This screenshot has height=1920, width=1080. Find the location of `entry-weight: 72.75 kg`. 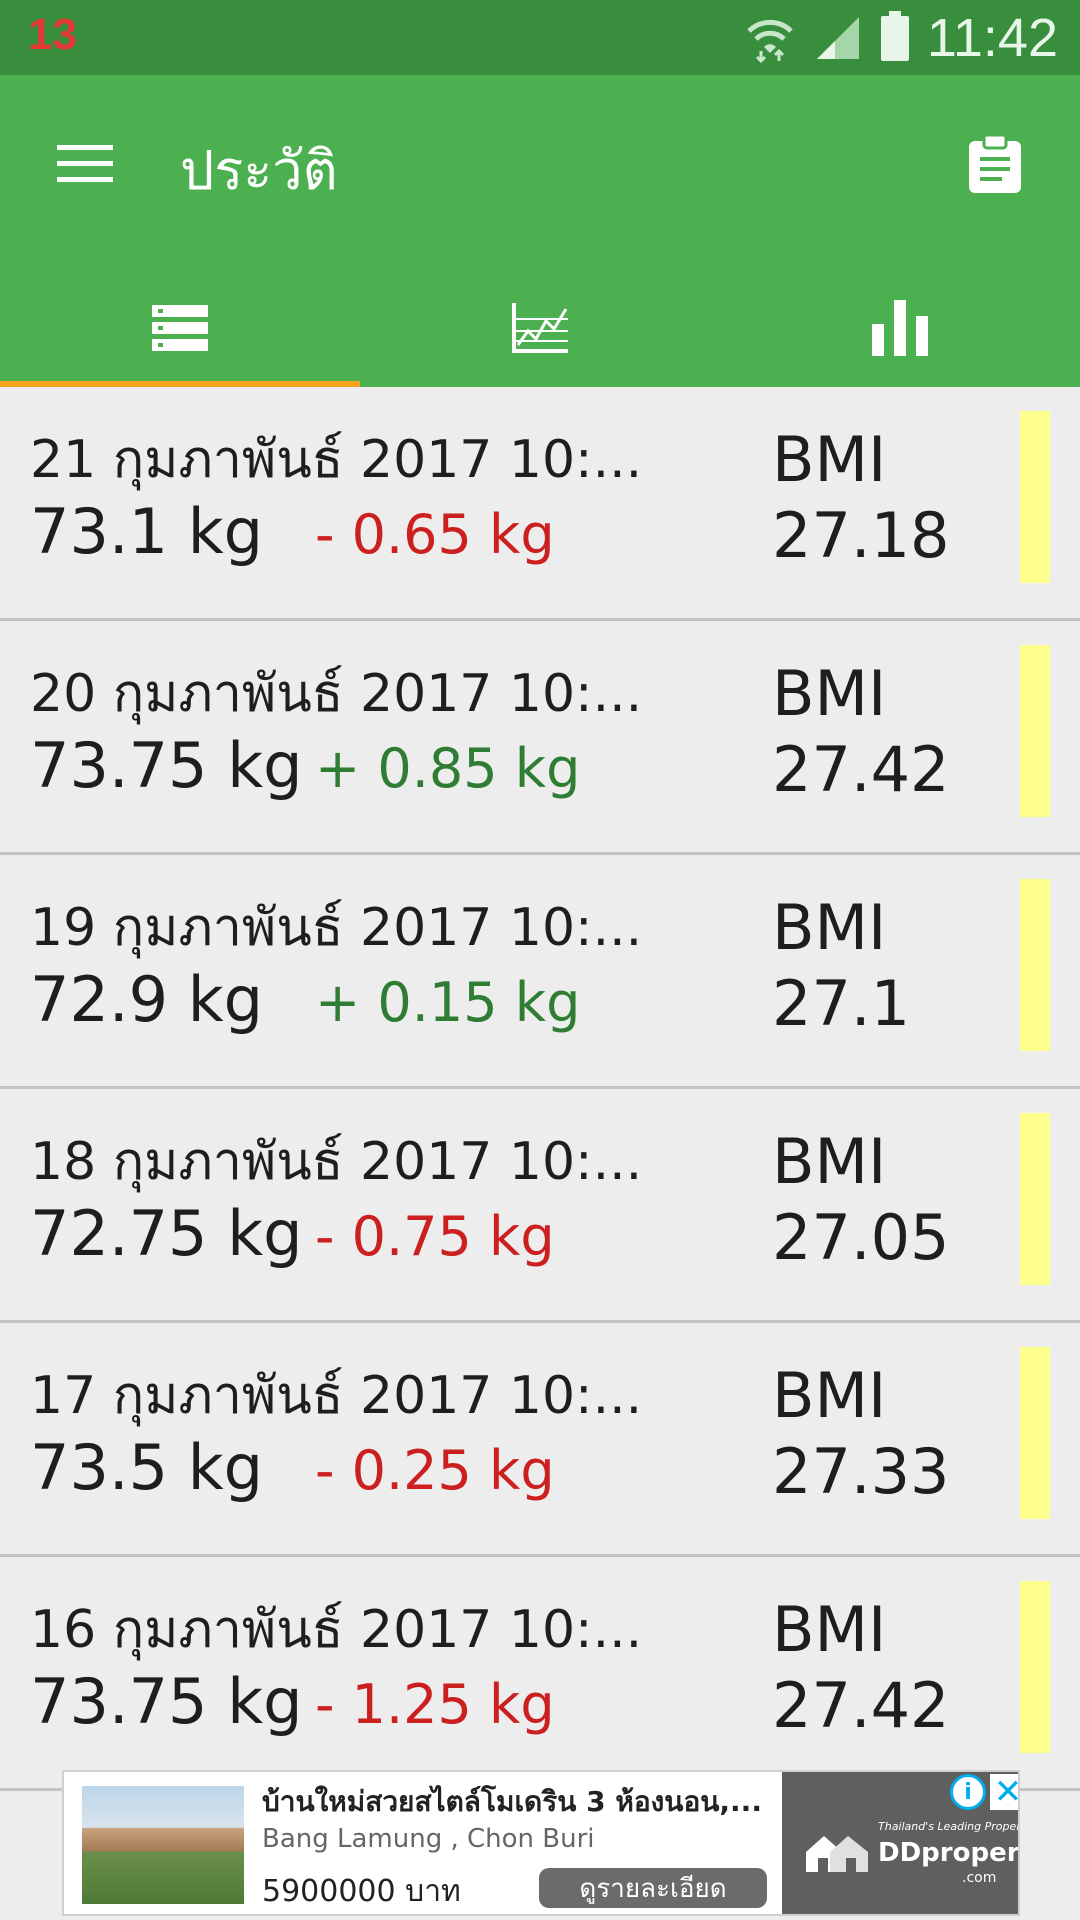

entry-weight: 72.75 kg is located at coordinates (166, 1233).